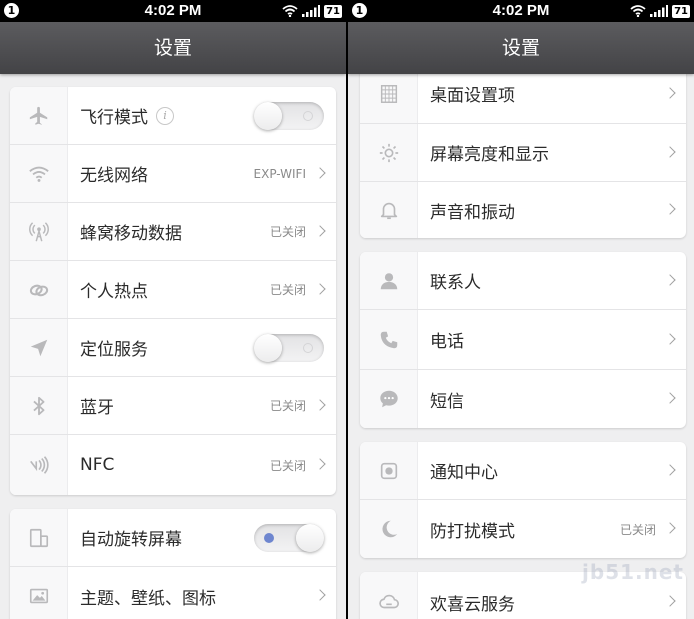 Image resolution: width=694 pixels, height=619 pixels. What do you see at coordinates (38, 537) in the screenshot?
I see `rotate-screen-icon` at bounding box center [38, 537].